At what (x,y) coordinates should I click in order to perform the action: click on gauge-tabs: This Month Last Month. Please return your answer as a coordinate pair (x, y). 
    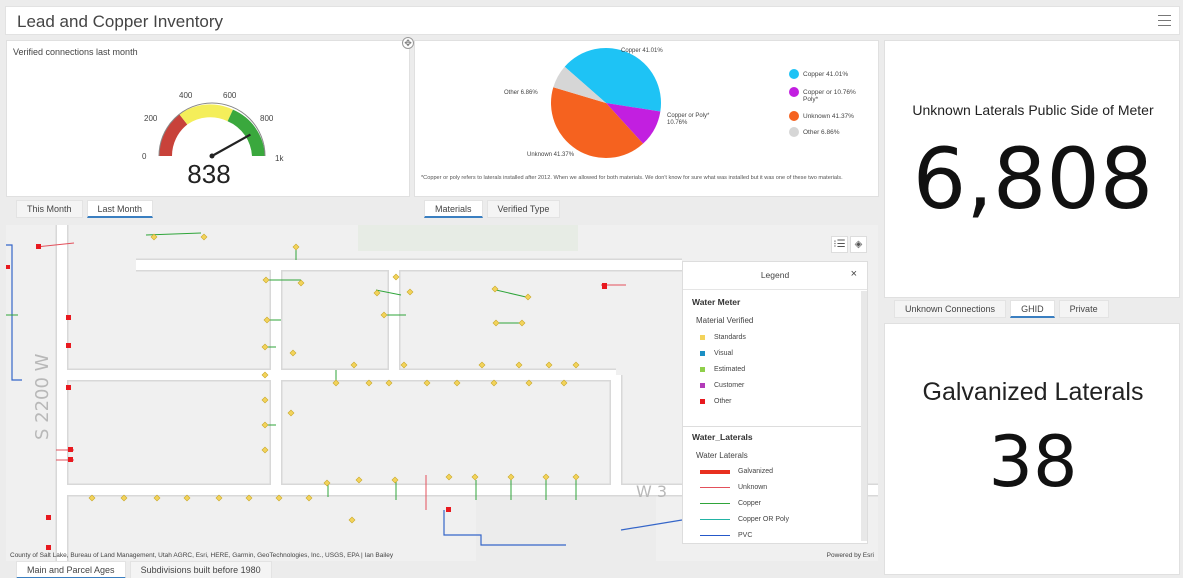
    Looking at the image, I should click on (85, 209).